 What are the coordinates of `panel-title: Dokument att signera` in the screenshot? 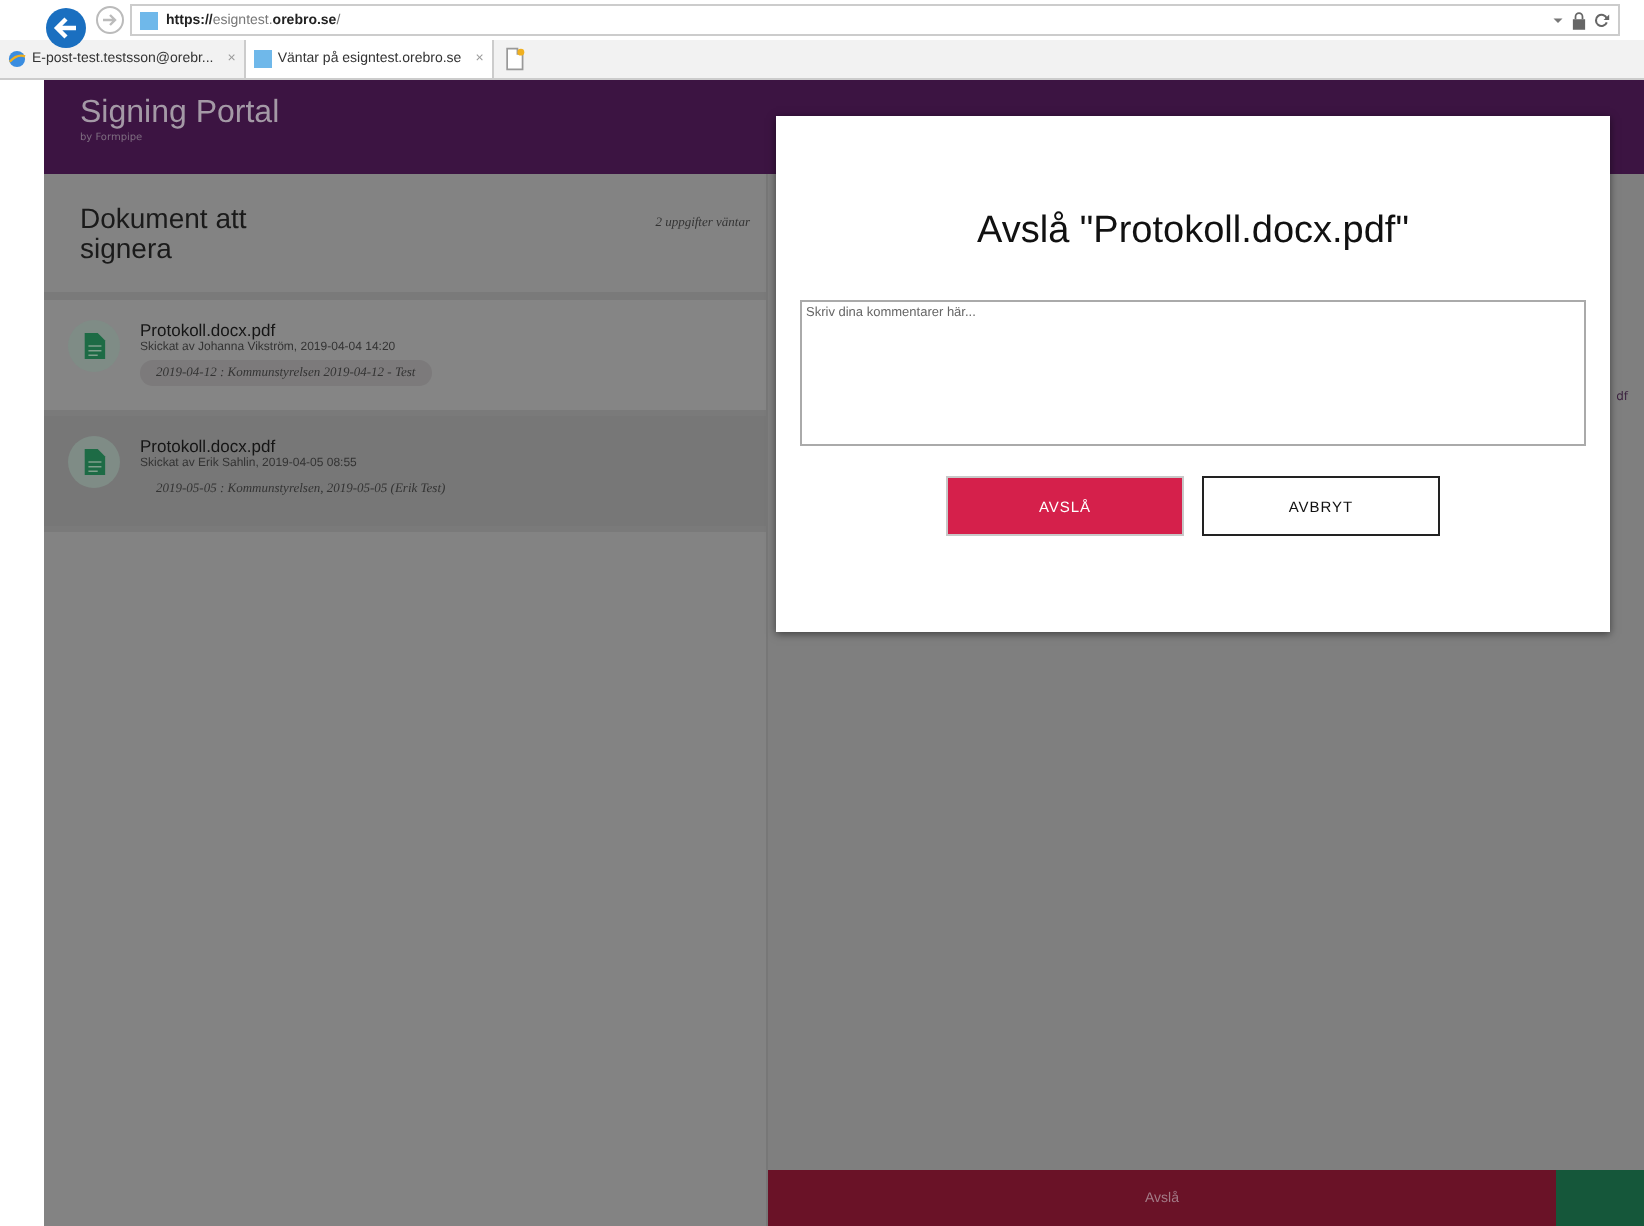 It's located at (164, 233).